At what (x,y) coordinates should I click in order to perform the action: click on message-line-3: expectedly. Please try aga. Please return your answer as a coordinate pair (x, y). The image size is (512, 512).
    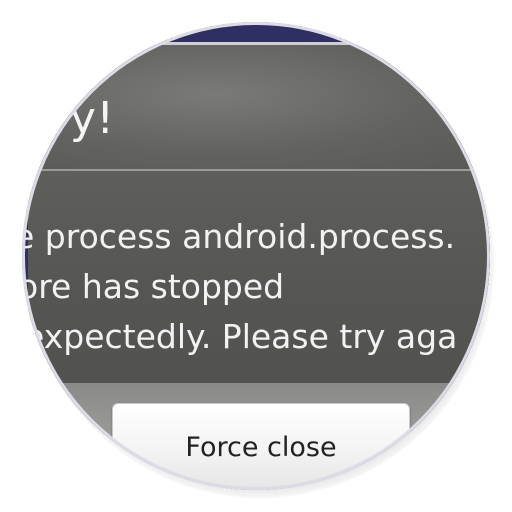
    Looking at the image, I should click on (241, 336).